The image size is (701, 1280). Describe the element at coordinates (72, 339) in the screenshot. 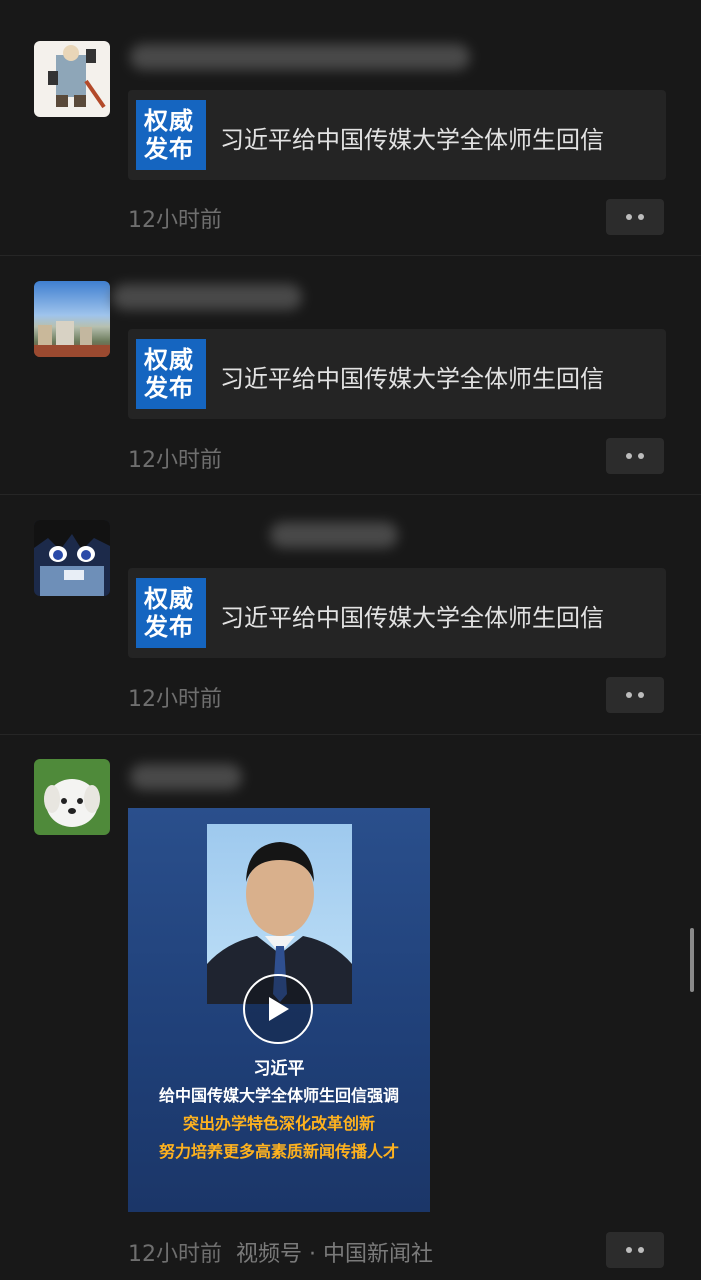

I see `avatar-landscape-icon` at that location.